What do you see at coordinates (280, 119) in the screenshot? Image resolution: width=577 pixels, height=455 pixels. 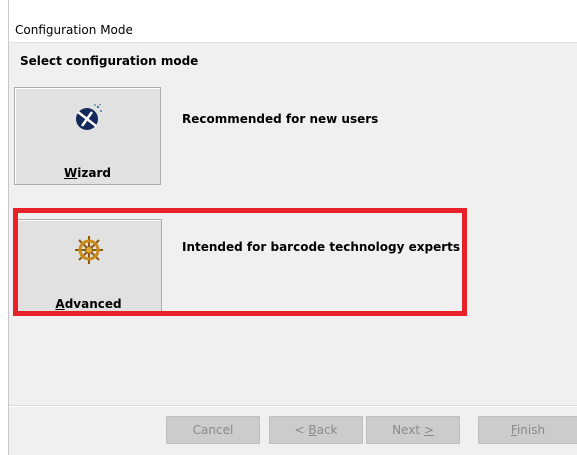 I see `wizard-description: Recommended for new users` at bounding box center [280, 119].